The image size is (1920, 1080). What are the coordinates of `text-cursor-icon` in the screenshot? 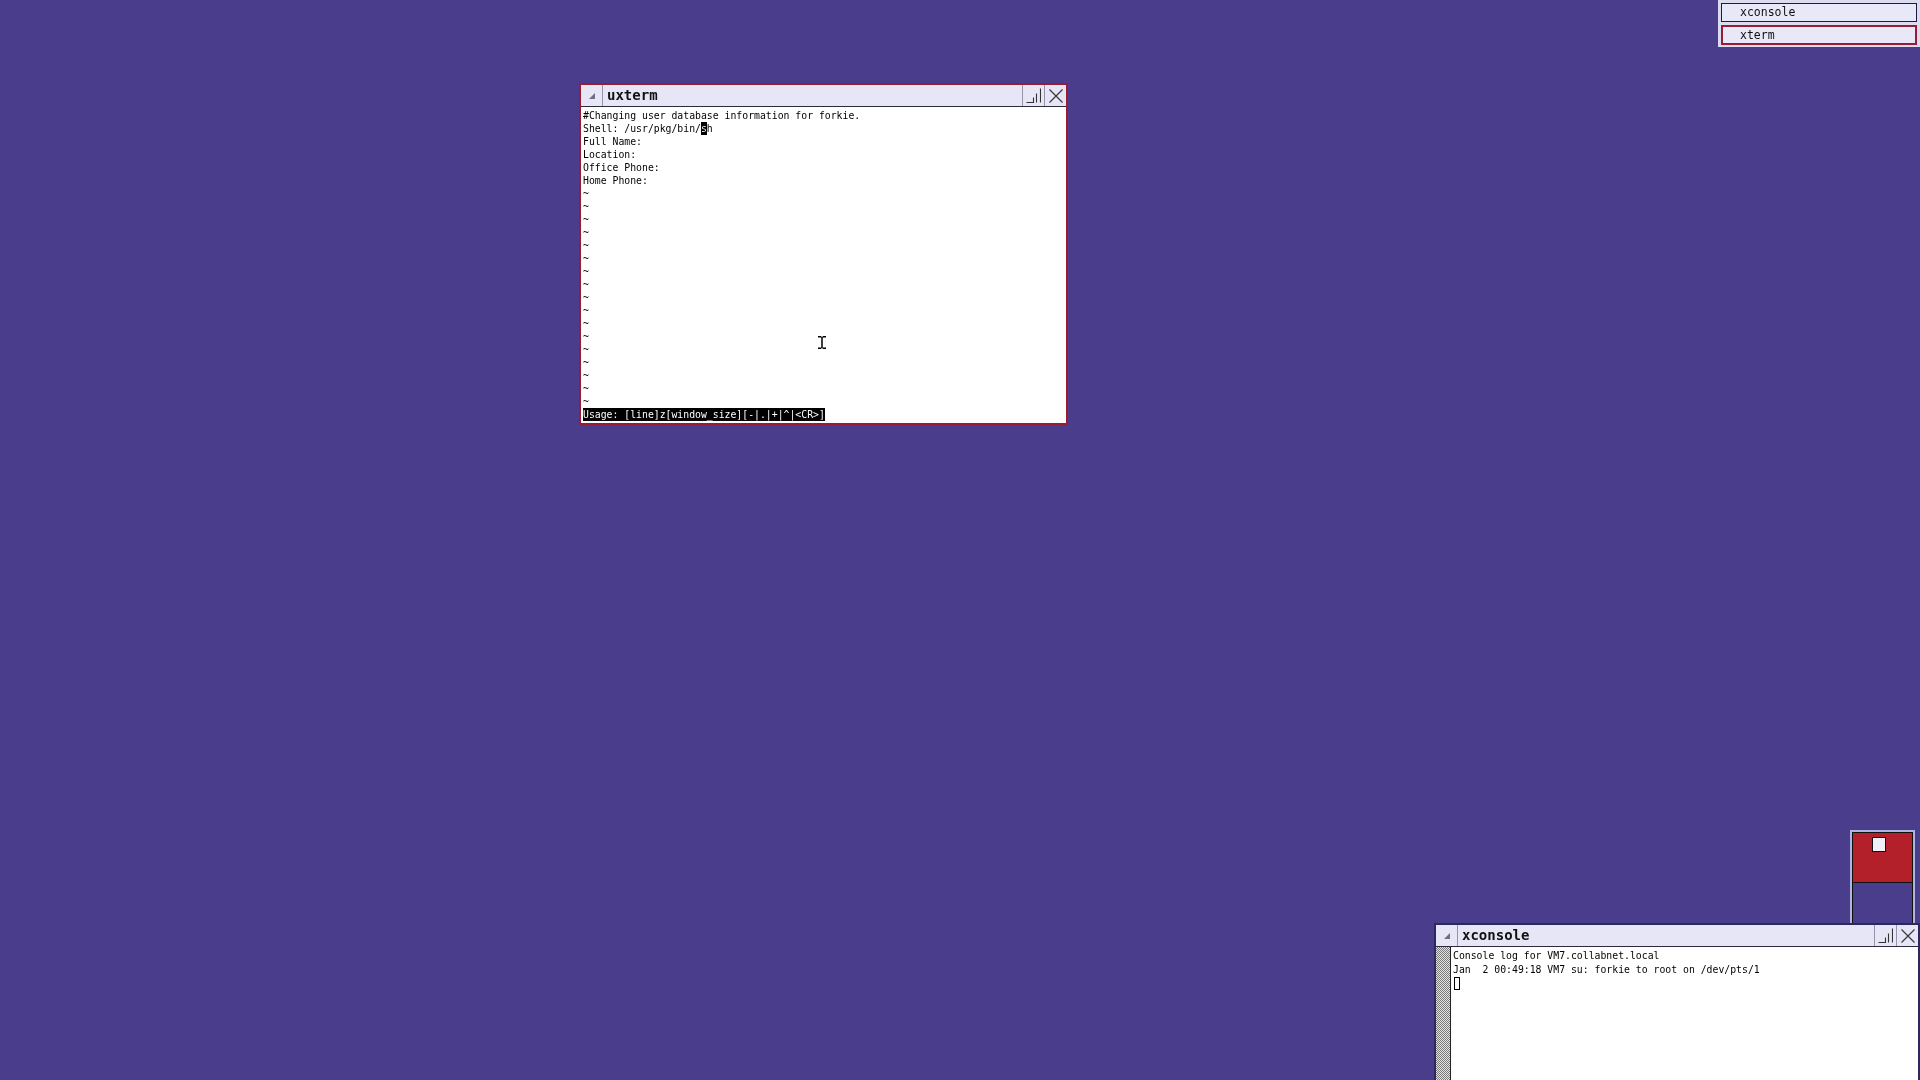 It's located at (1457, 983).